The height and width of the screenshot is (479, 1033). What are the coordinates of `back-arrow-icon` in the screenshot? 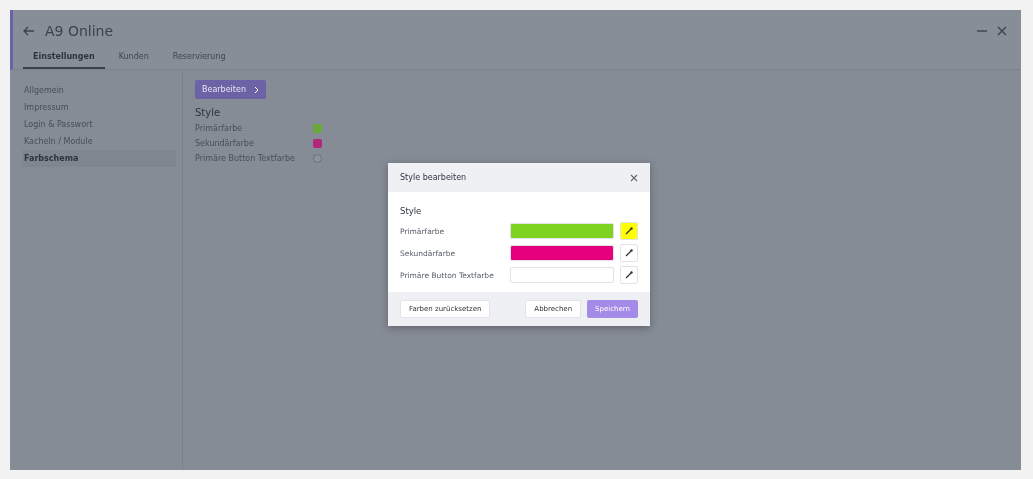 It's located at (29, 31).